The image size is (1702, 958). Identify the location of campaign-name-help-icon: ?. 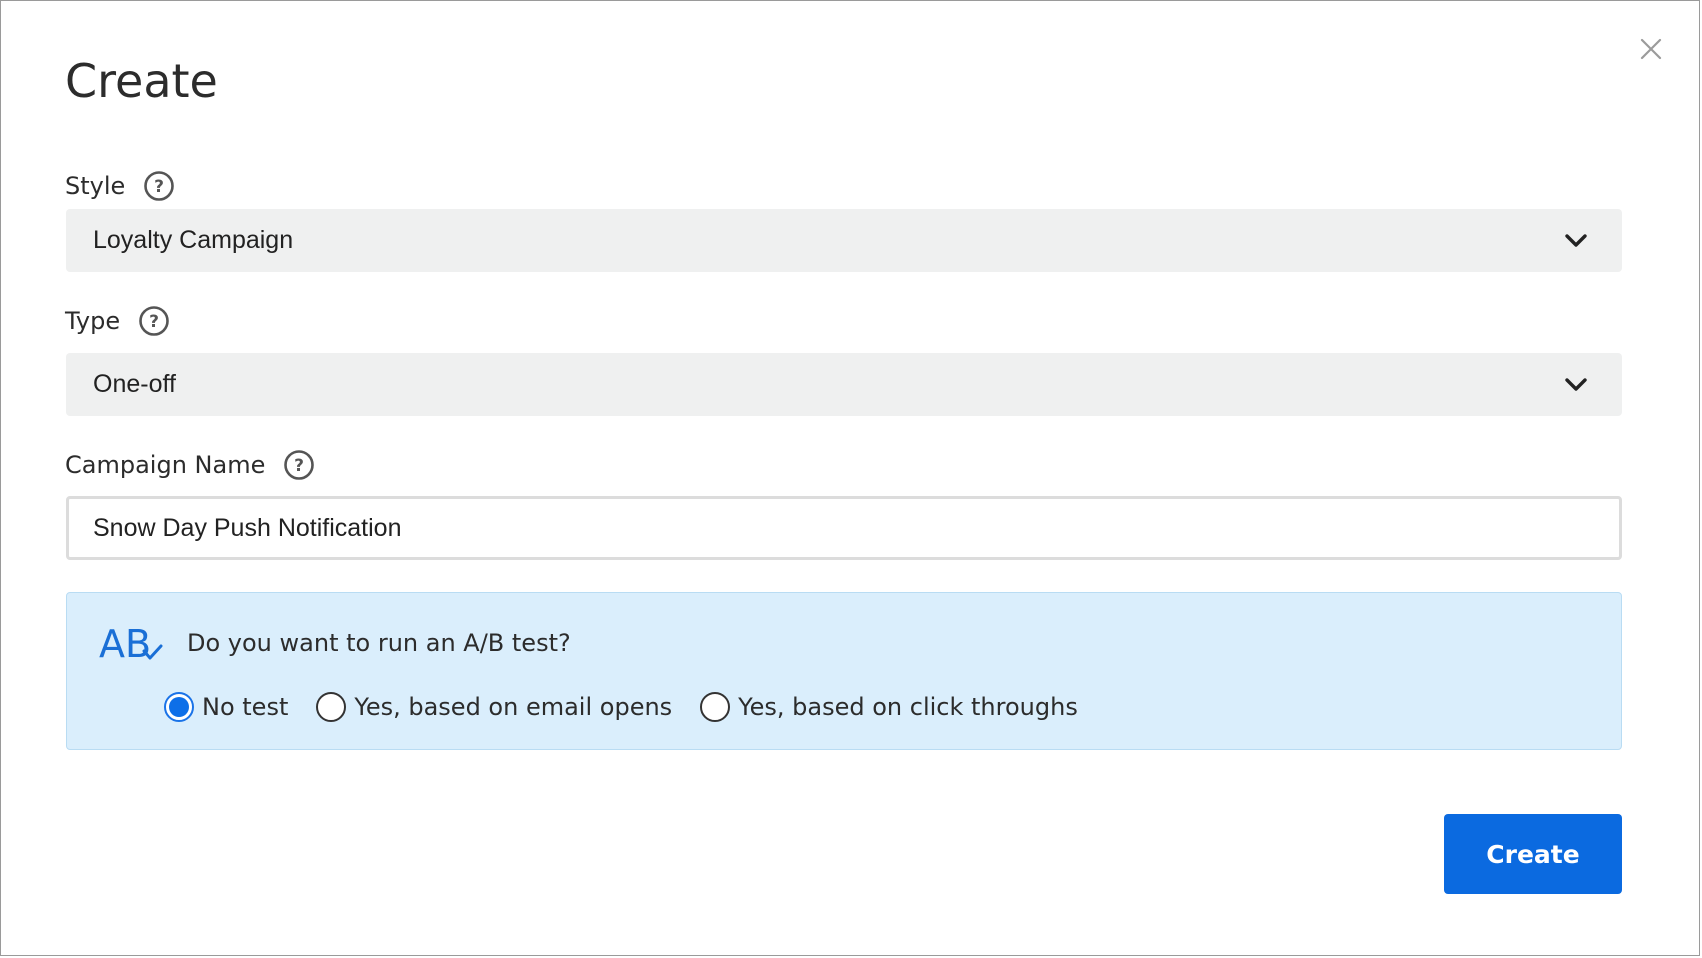
(299, 465).